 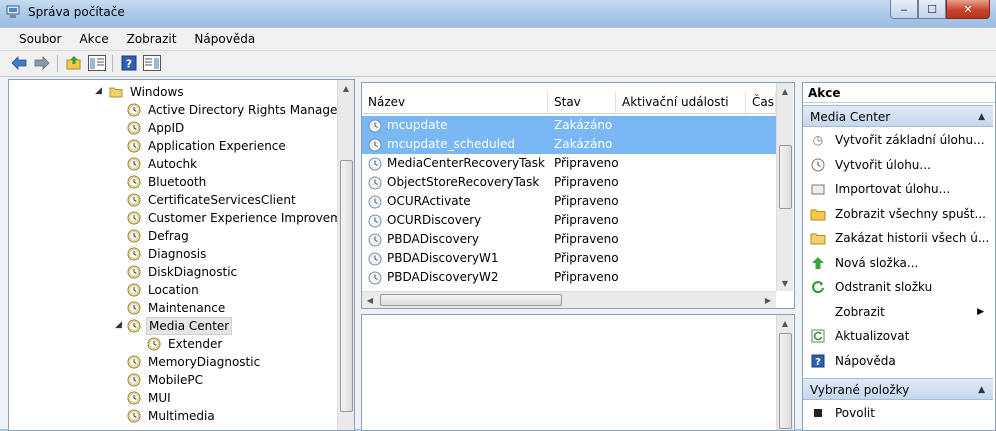 I want to click on tree-scroll-thumb, so click(x=346, y=286).